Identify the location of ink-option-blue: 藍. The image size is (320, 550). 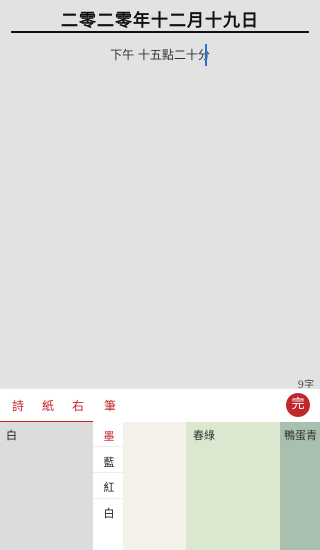
(109, 462).